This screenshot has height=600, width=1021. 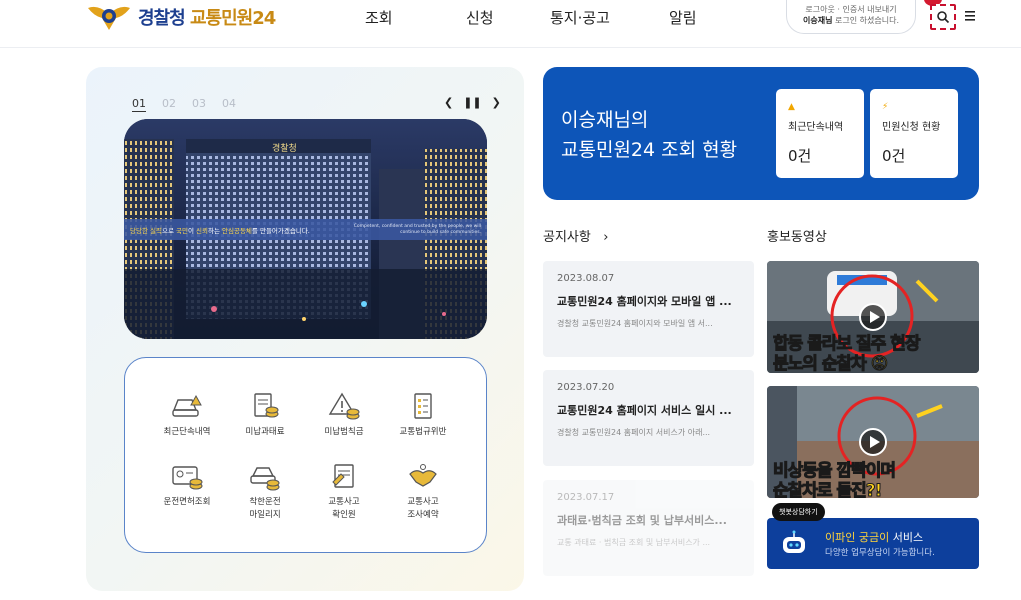 What do you see at coordinates (480, 17) in the screenshot?
I see `nav-apply: 신청` at bounding box center [480, 17].